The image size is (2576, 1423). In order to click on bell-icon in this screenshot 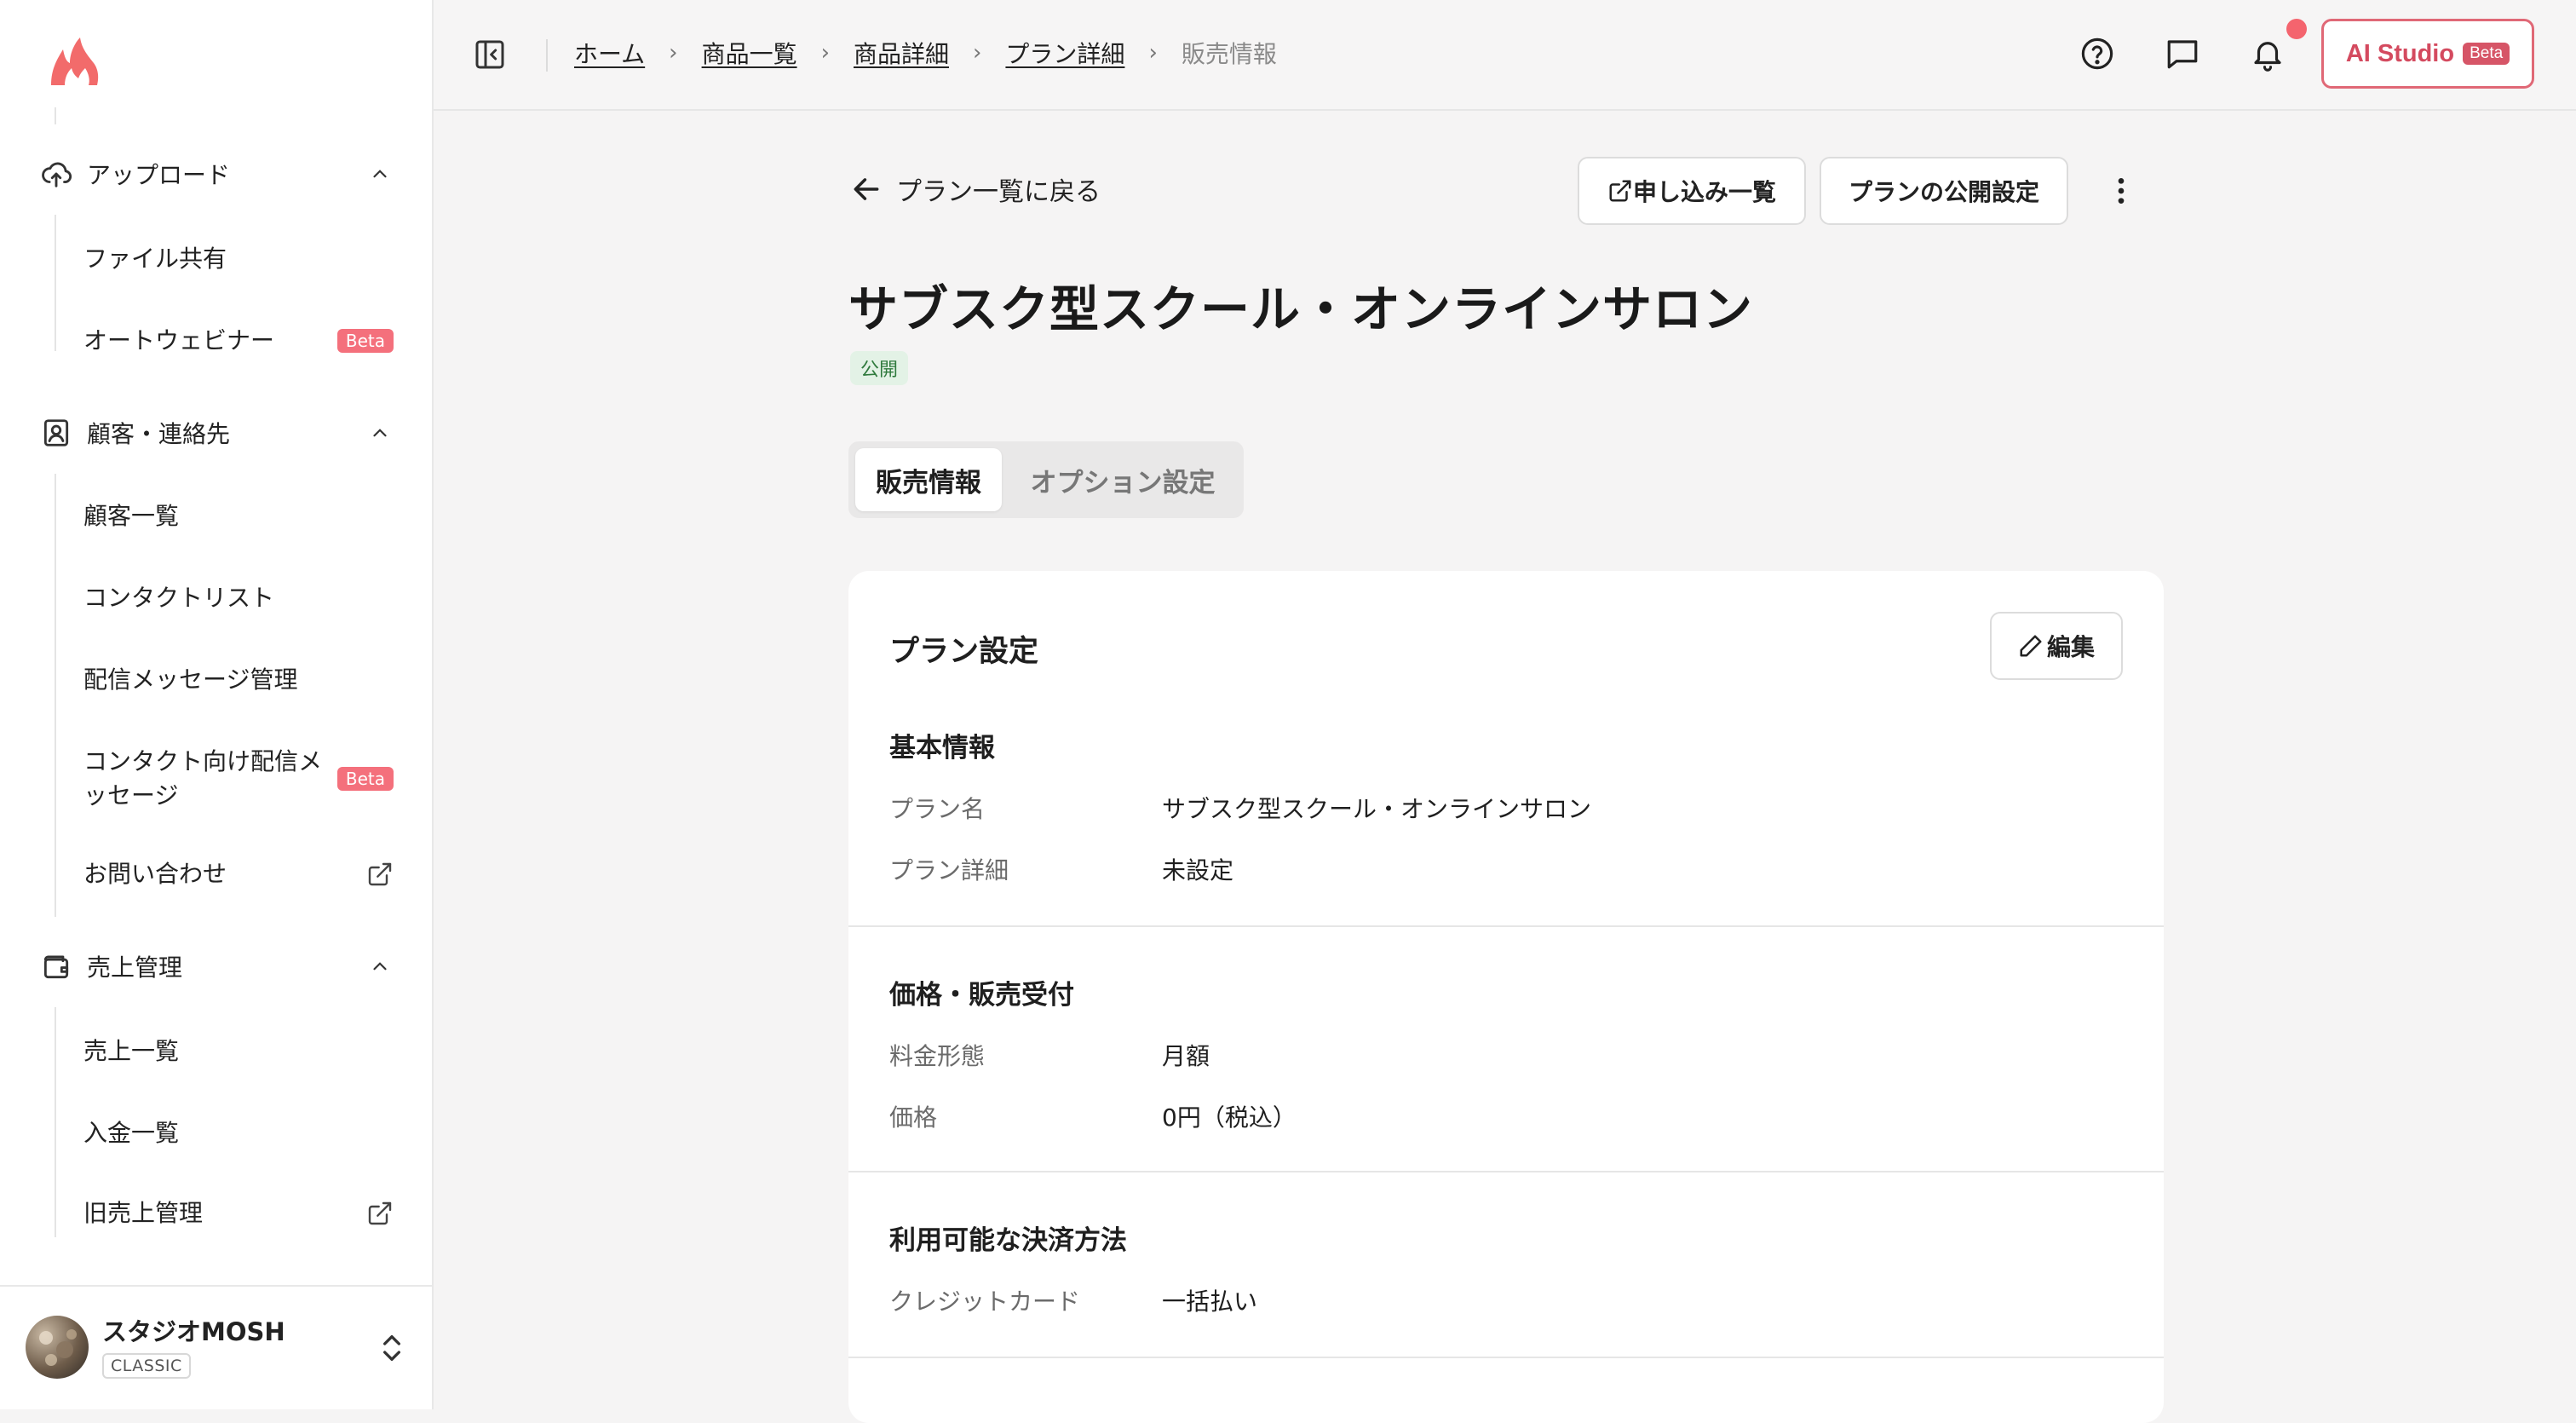, I will do `click(2268, 54)`.